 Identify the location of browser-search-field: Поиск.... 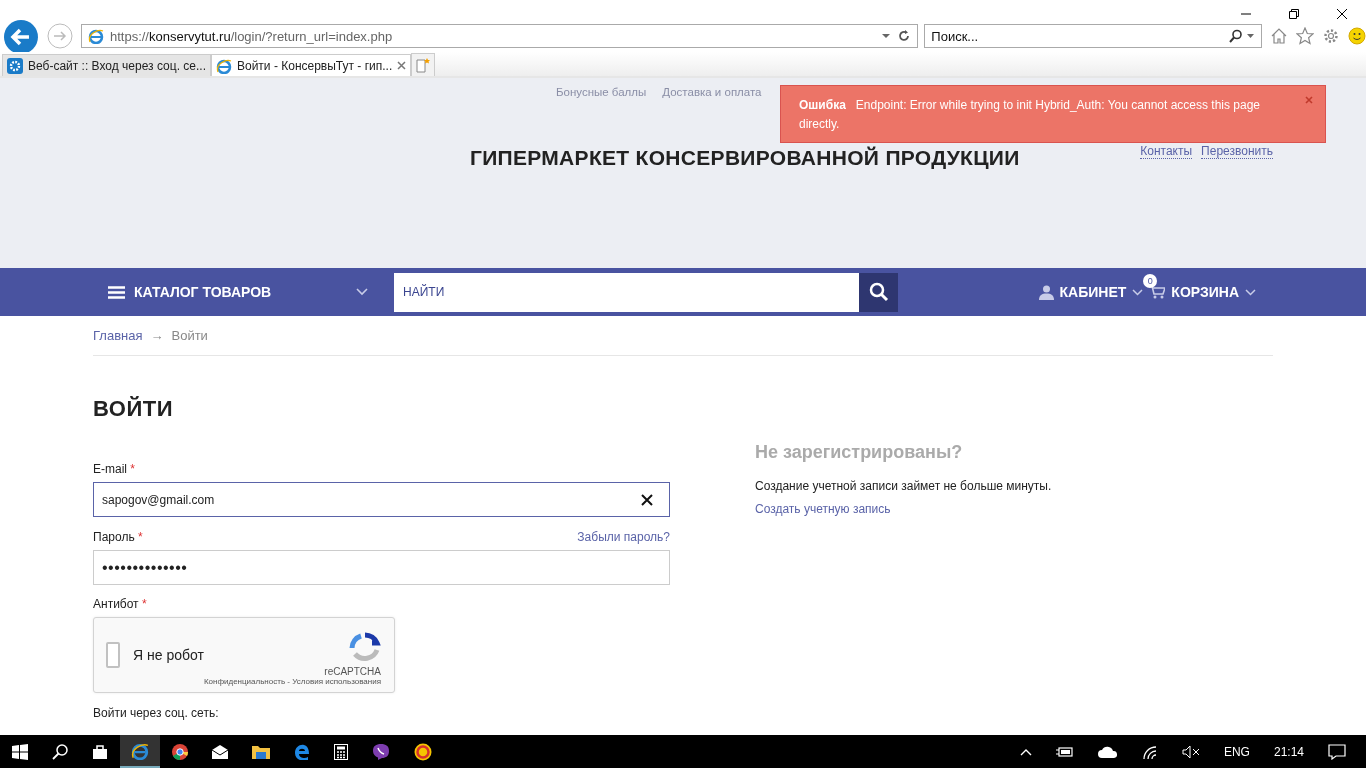
(1093, 36).